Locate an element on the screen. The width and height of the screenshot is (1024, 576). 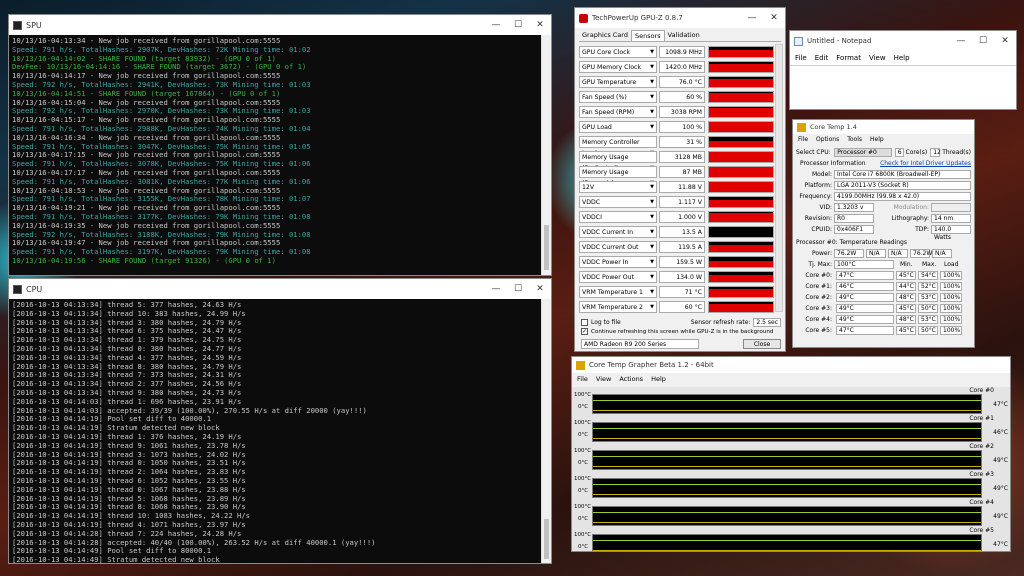
title-bar: TechPowerUp GPU-Z 0.8.7 — ✕ is located at coordinates (680, 18).